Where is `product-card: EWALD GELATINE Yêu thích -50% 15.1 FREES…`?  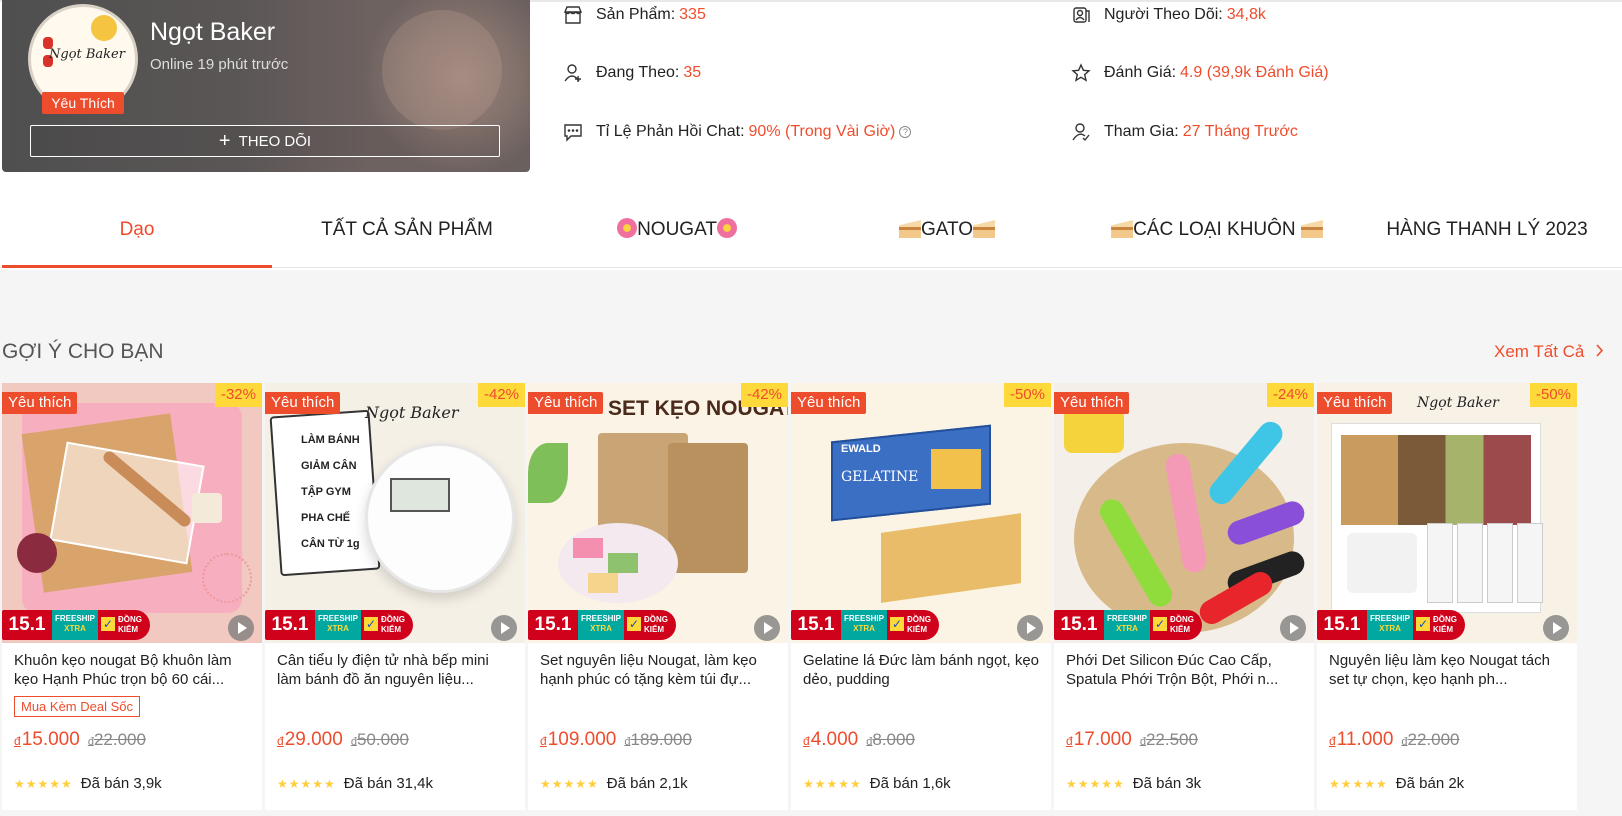
product-card: EWALD GELATINE Yêu thích -50% 15.1 FREES… is located at coordinates (921, 596).